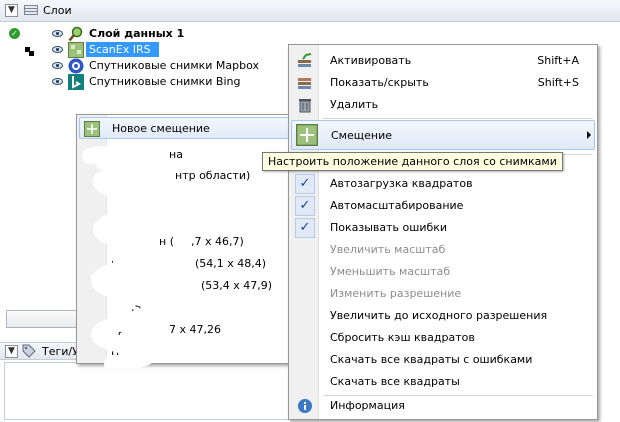  Describe the element at coordinates (76, 66) in the screenshot. I see `mapbox-logo-icon` at that location.